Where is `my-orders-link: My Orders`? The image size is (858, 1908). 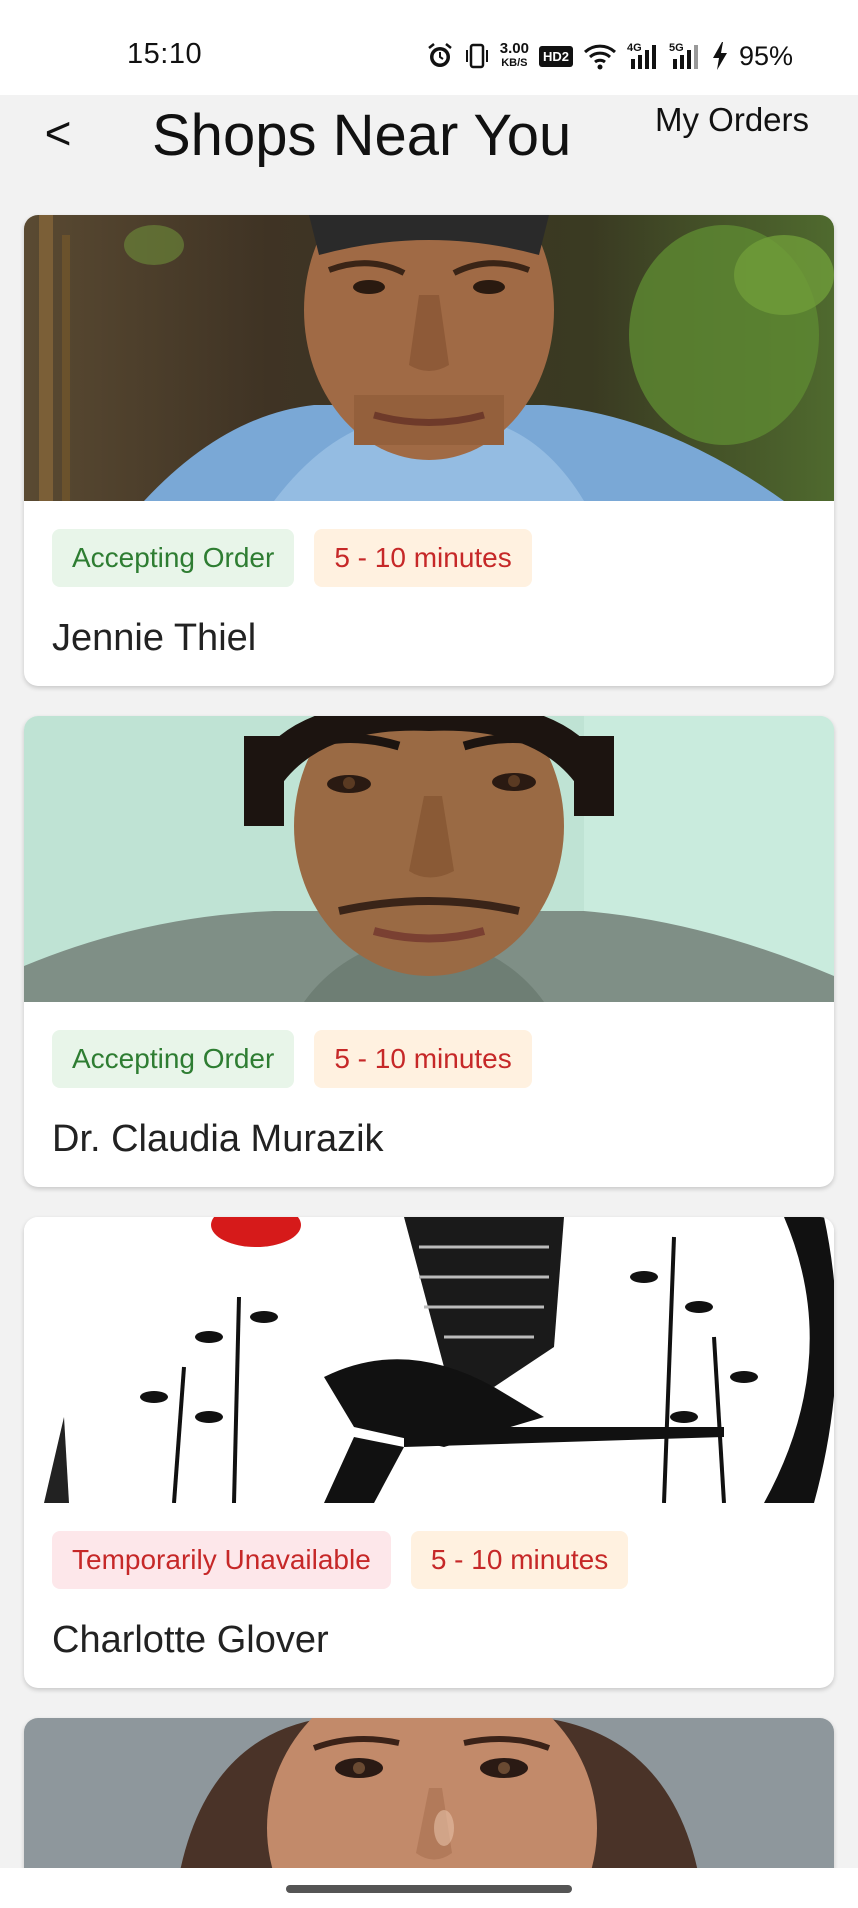 my-orders-link: My Orders is located at coordinates (732, 120).